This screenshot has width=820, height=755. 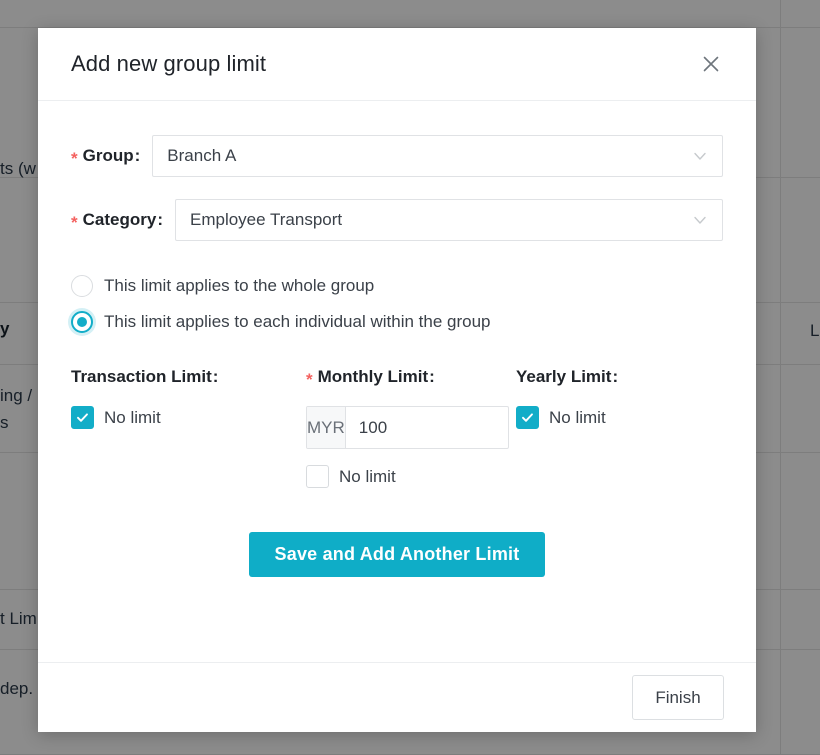 What do you see at coordinates (169, 63) in the screenshot?
I see `dialog-title: Add new group limit` at bounding box center [169, 63].